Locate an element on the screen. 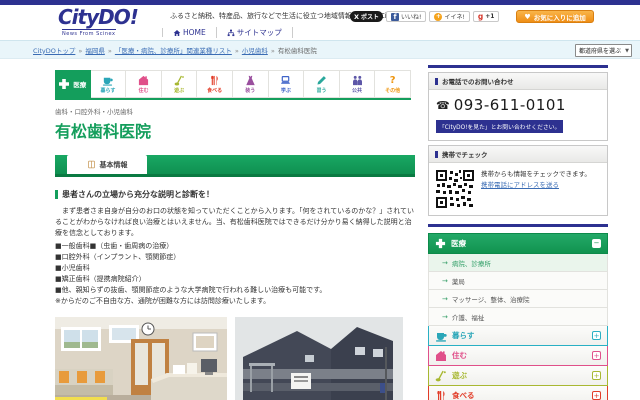  add-favorite-button: ♥ お気に入りに追加 is located at coordinates (555, 16).